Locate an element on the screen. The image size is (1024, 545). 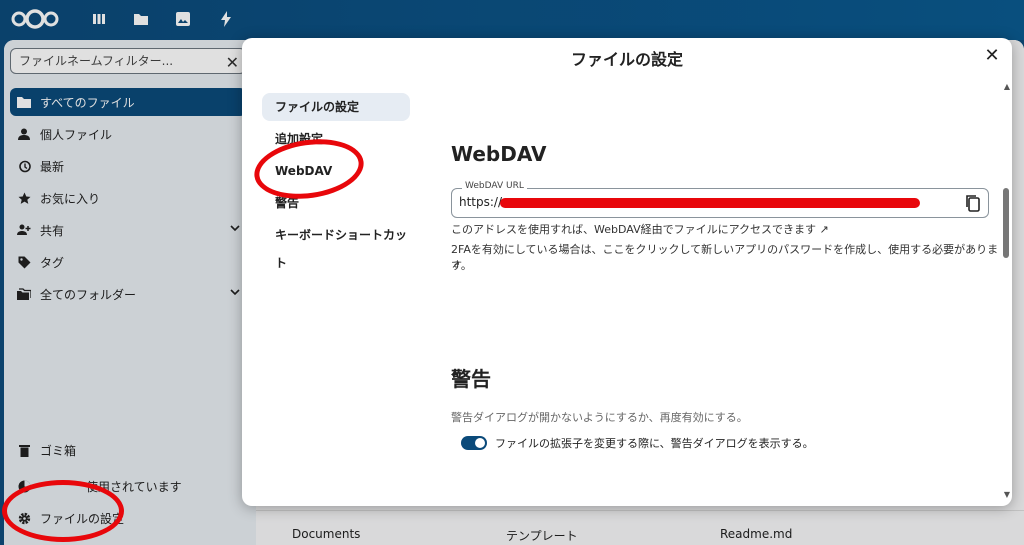
extension-warning-setting: ファイルの拡張子を変更する際に、警告ダイアログを表示する。 is located at coordinates (637, 443).